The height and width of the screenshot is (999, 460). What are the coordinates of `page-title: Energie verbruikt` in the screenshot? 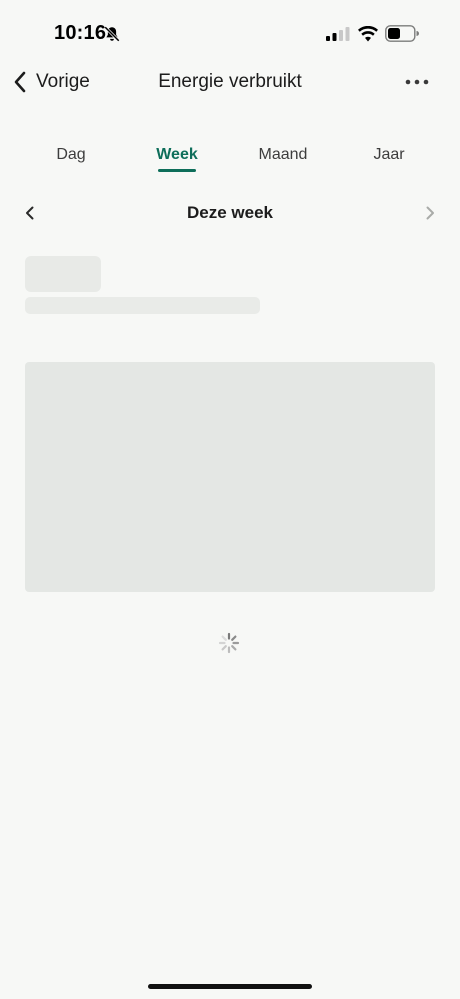 It's located at (230, 81).